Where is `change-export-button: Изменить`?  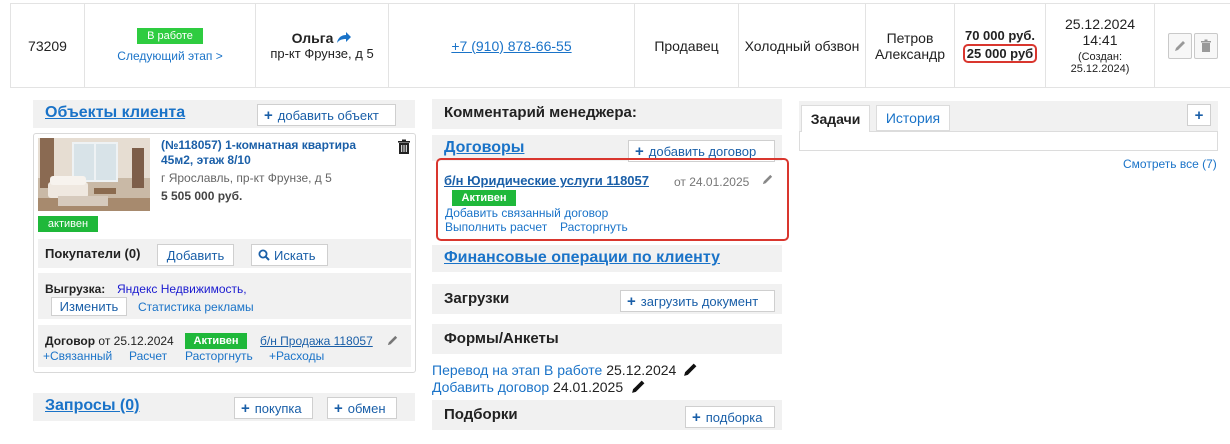
change-export-button: Изменить is located at coordinates (89, 306).